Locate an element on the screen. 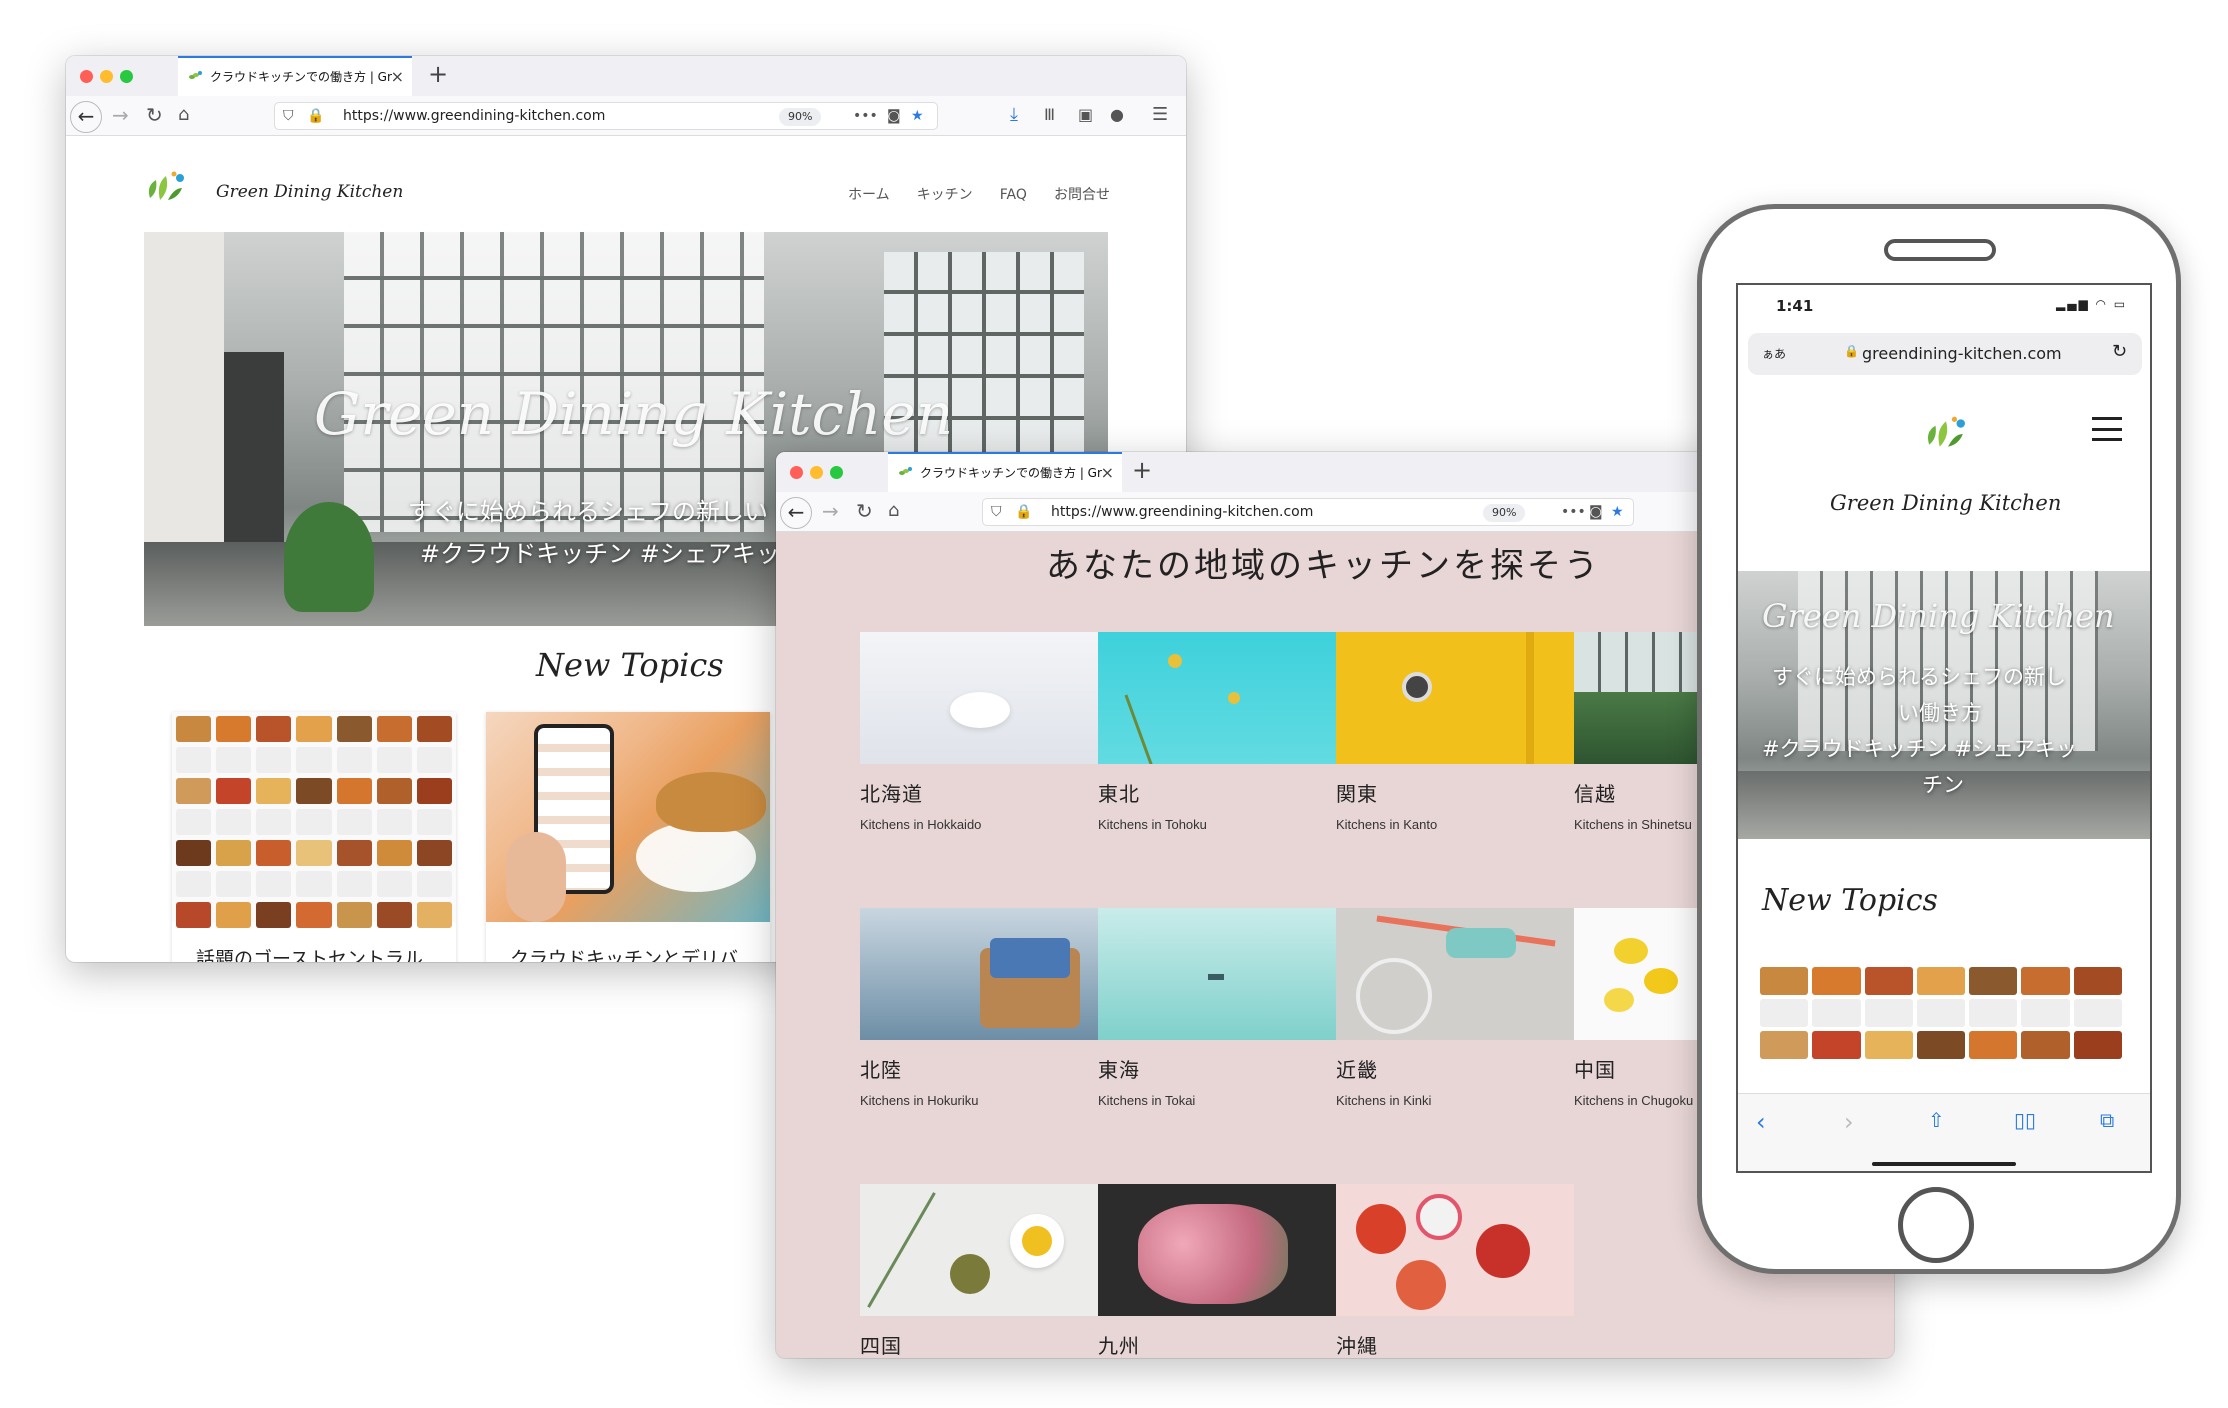 Image resolution: width=2228 pixels, height=1408 pixels. safari-toolbar: ‹ › ⇧ ▯▯ ⧉ is located at coordinates (1944, 1132).